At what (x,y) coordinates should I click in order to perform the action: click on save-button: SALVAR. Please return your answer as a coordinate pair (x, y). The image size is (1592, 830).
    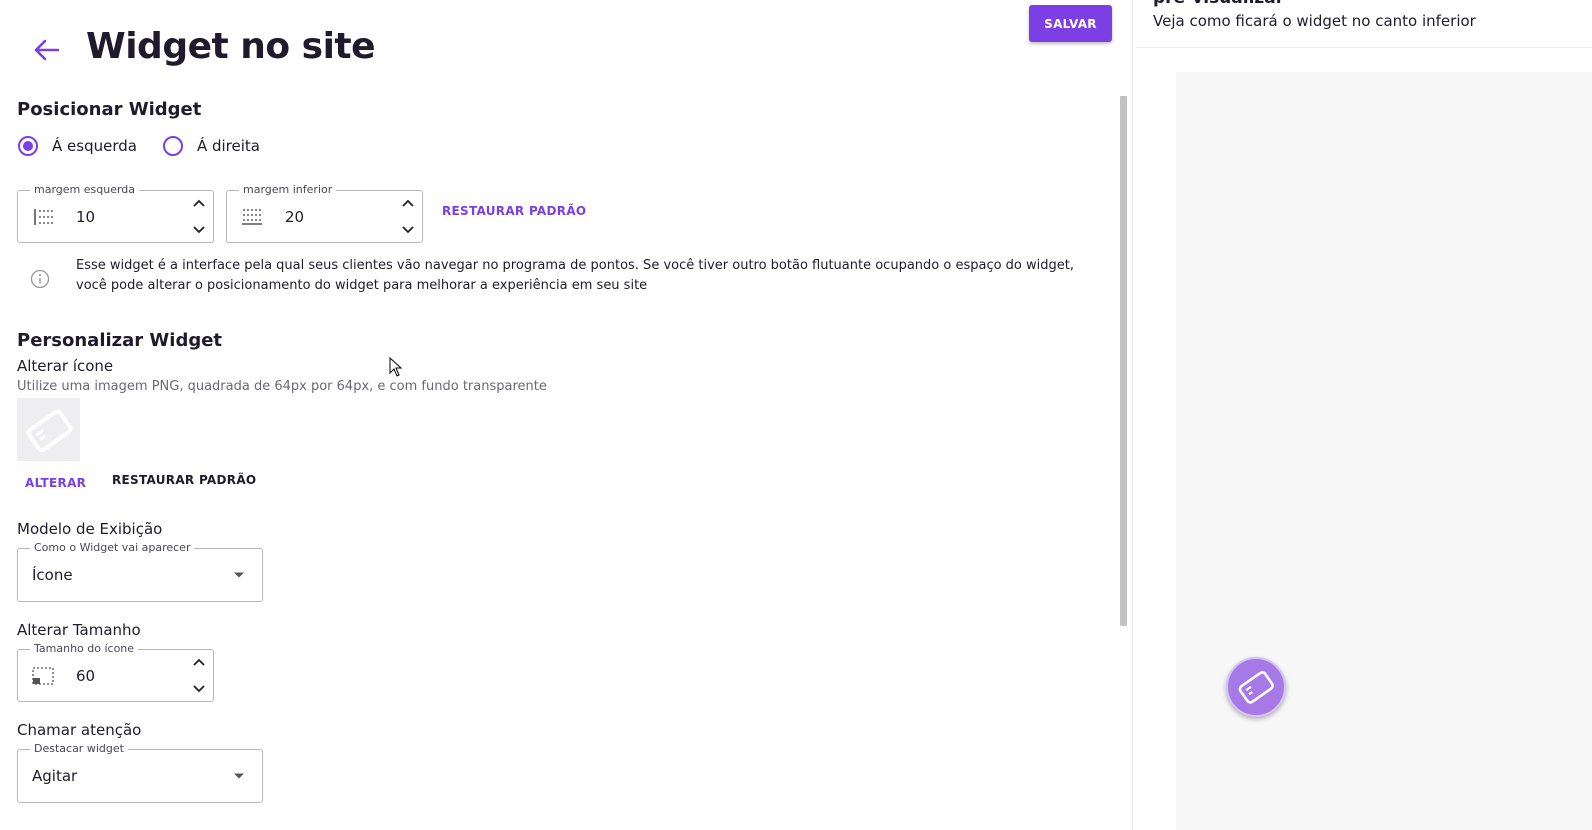
    Looking at the image, I should click on (1070, 23).